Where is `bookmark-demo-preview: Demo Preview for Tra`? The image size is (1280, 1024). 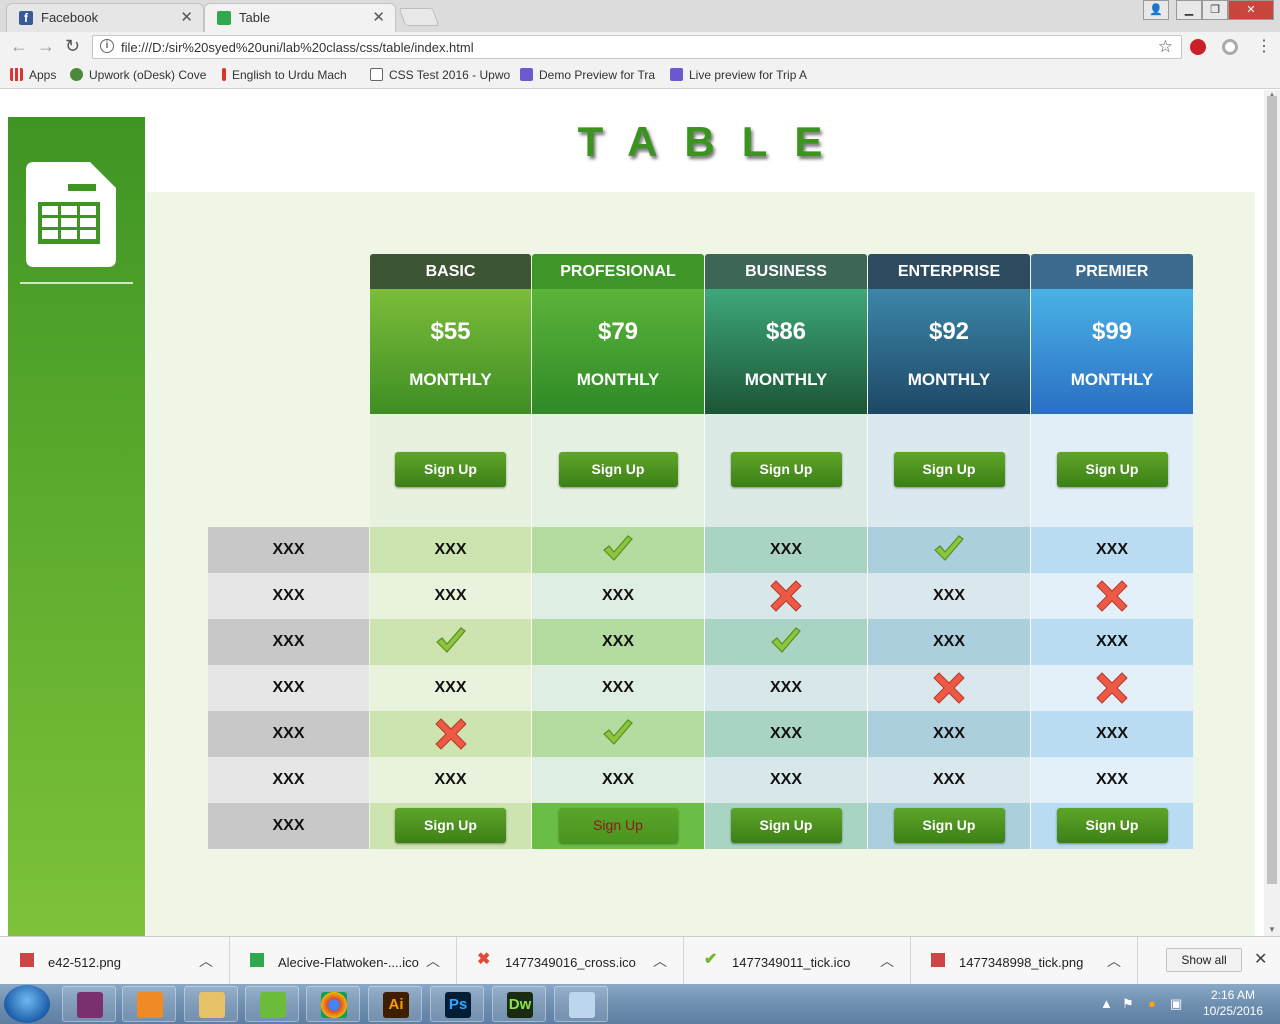
bookmark-demo-preview: Demo Preview for Tra is located at coordinates (590, 75).